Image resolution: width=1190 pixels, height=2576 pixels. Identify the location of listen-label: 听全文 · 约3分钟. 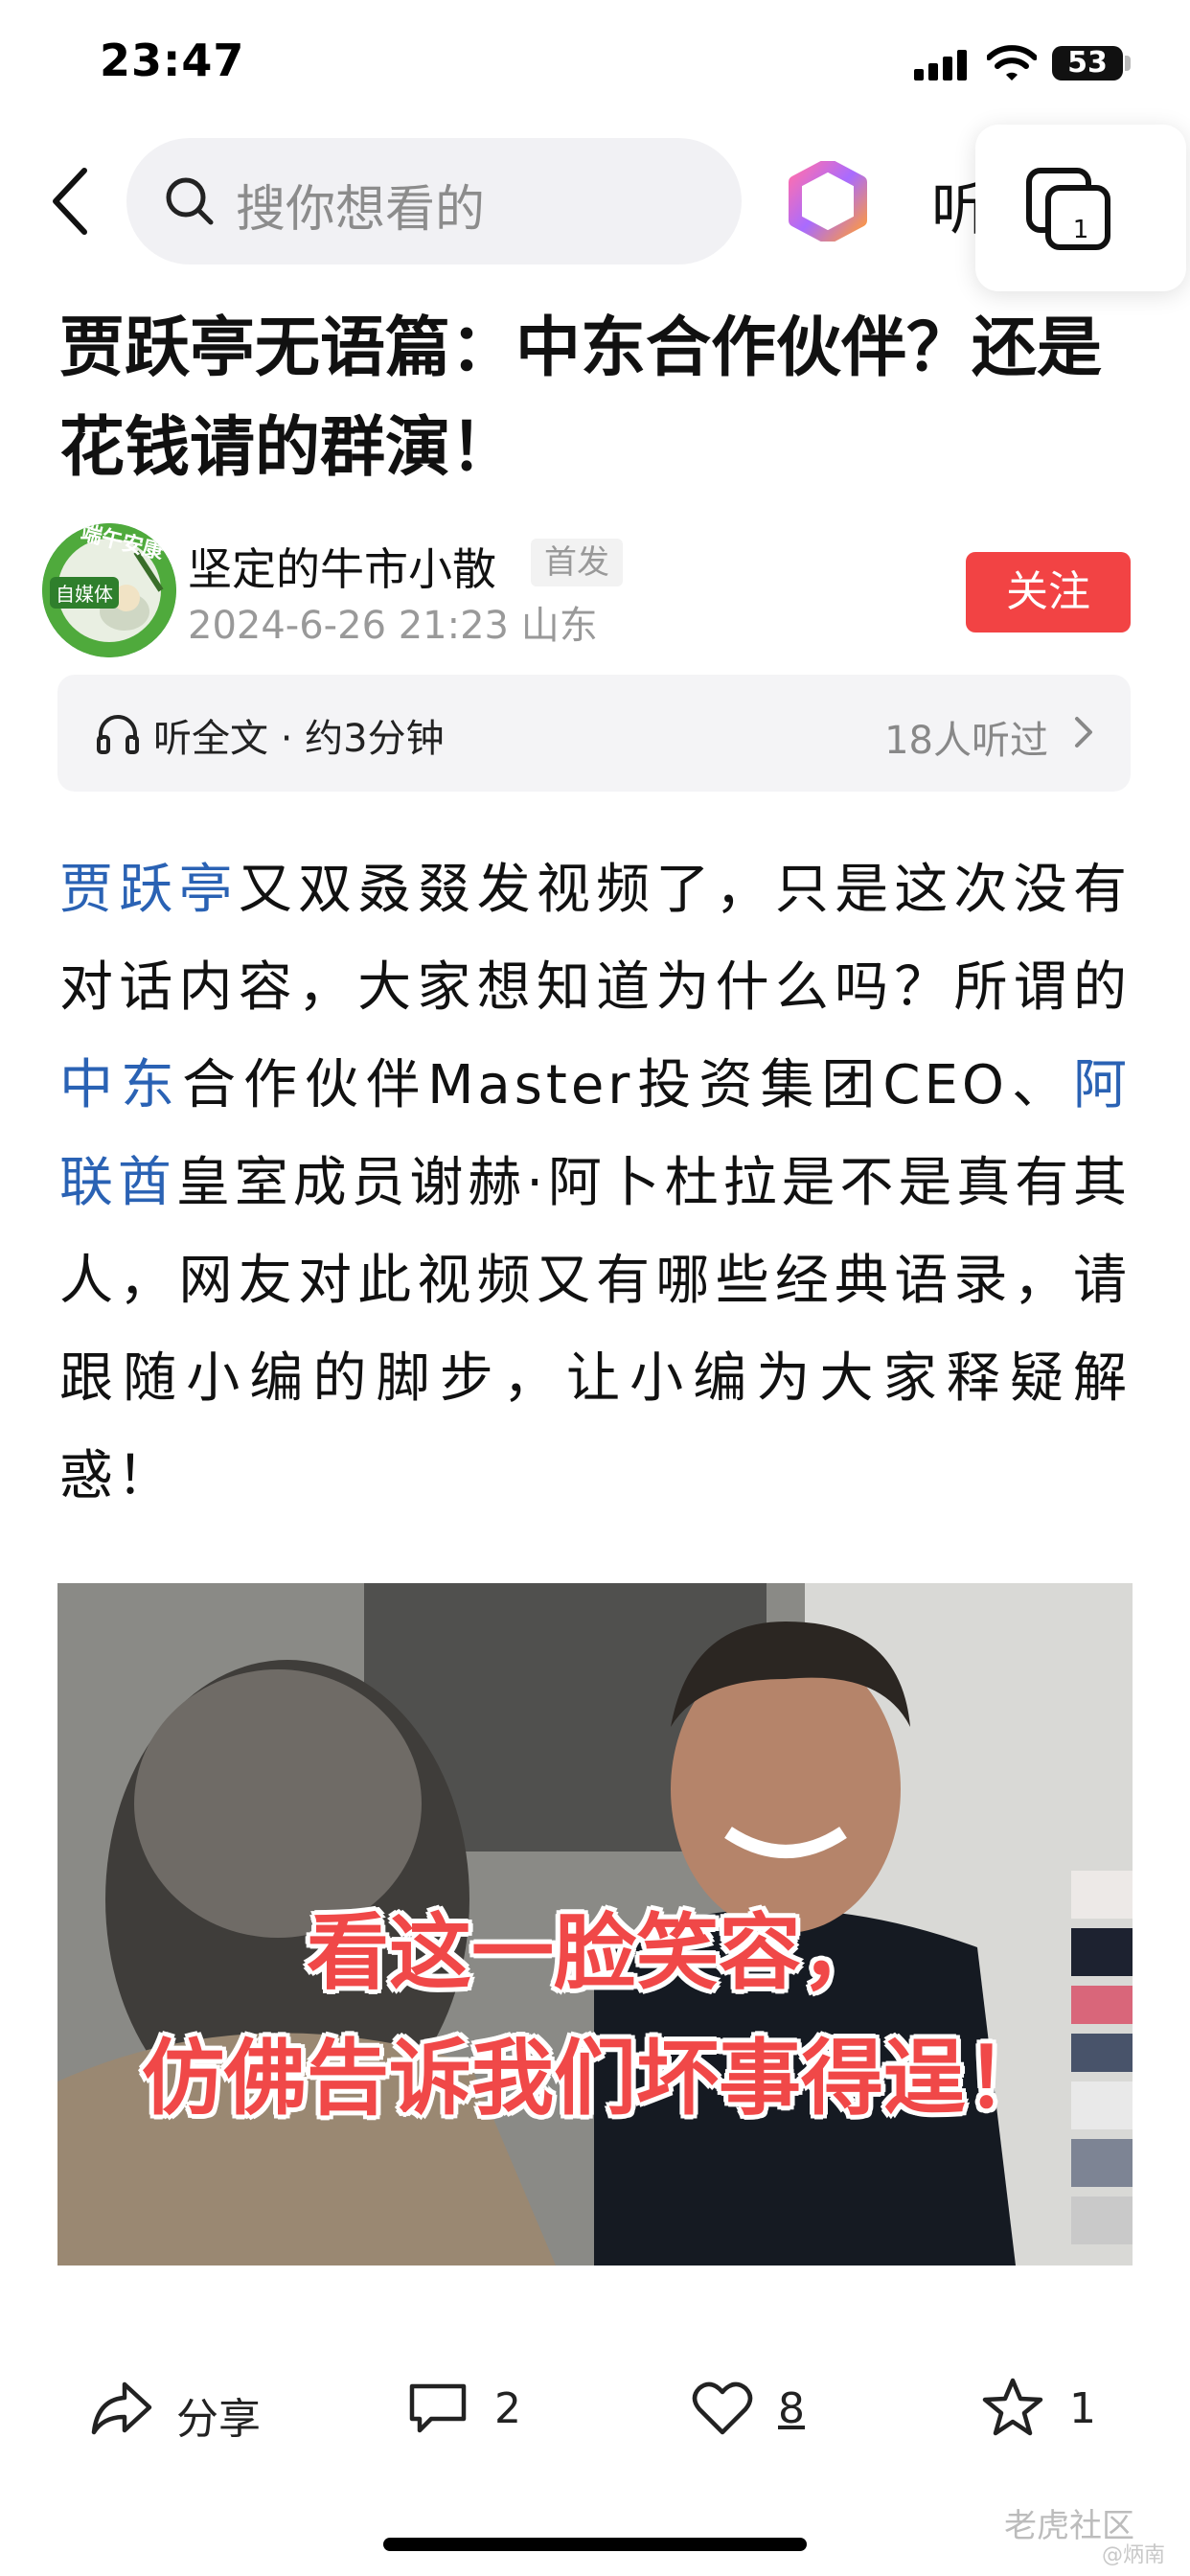
(299, 739).